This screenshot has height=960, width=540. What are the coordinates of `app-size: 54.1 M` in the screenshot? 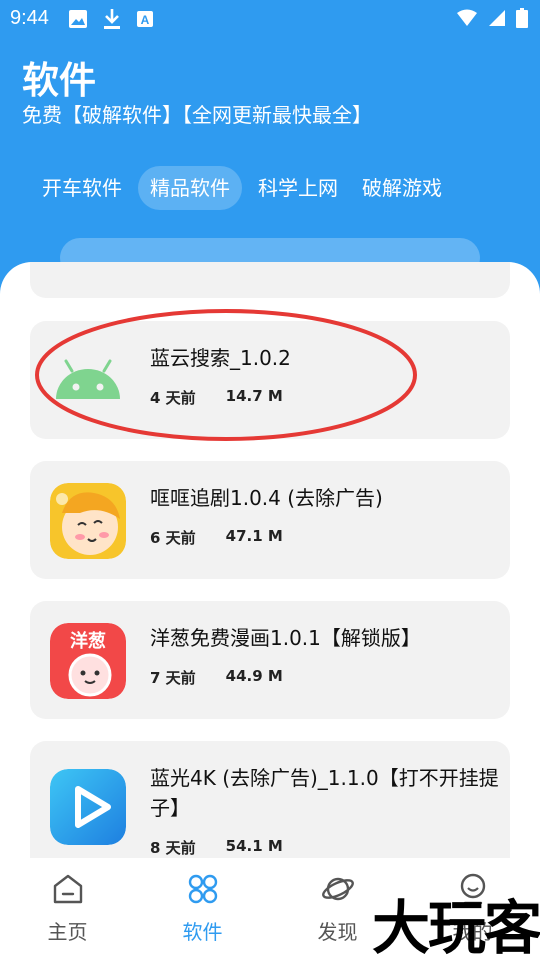 It's located at (254, 846).